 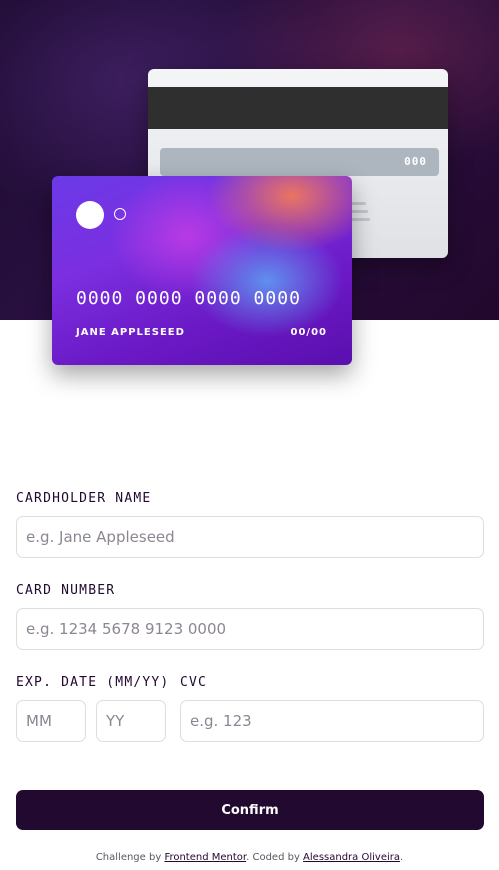 What do you see at coordinates (66, 590) in the screenshot?
I see `card-number-label: CARD NUMBER` at bounding box center [66, 590].